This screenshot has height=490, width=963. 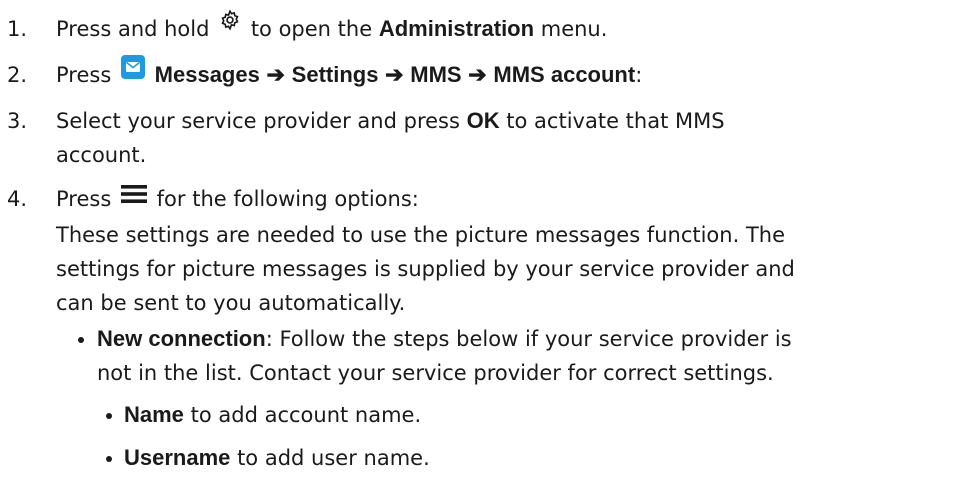 I want to click on messages-icon, so click(x=133, y=72).